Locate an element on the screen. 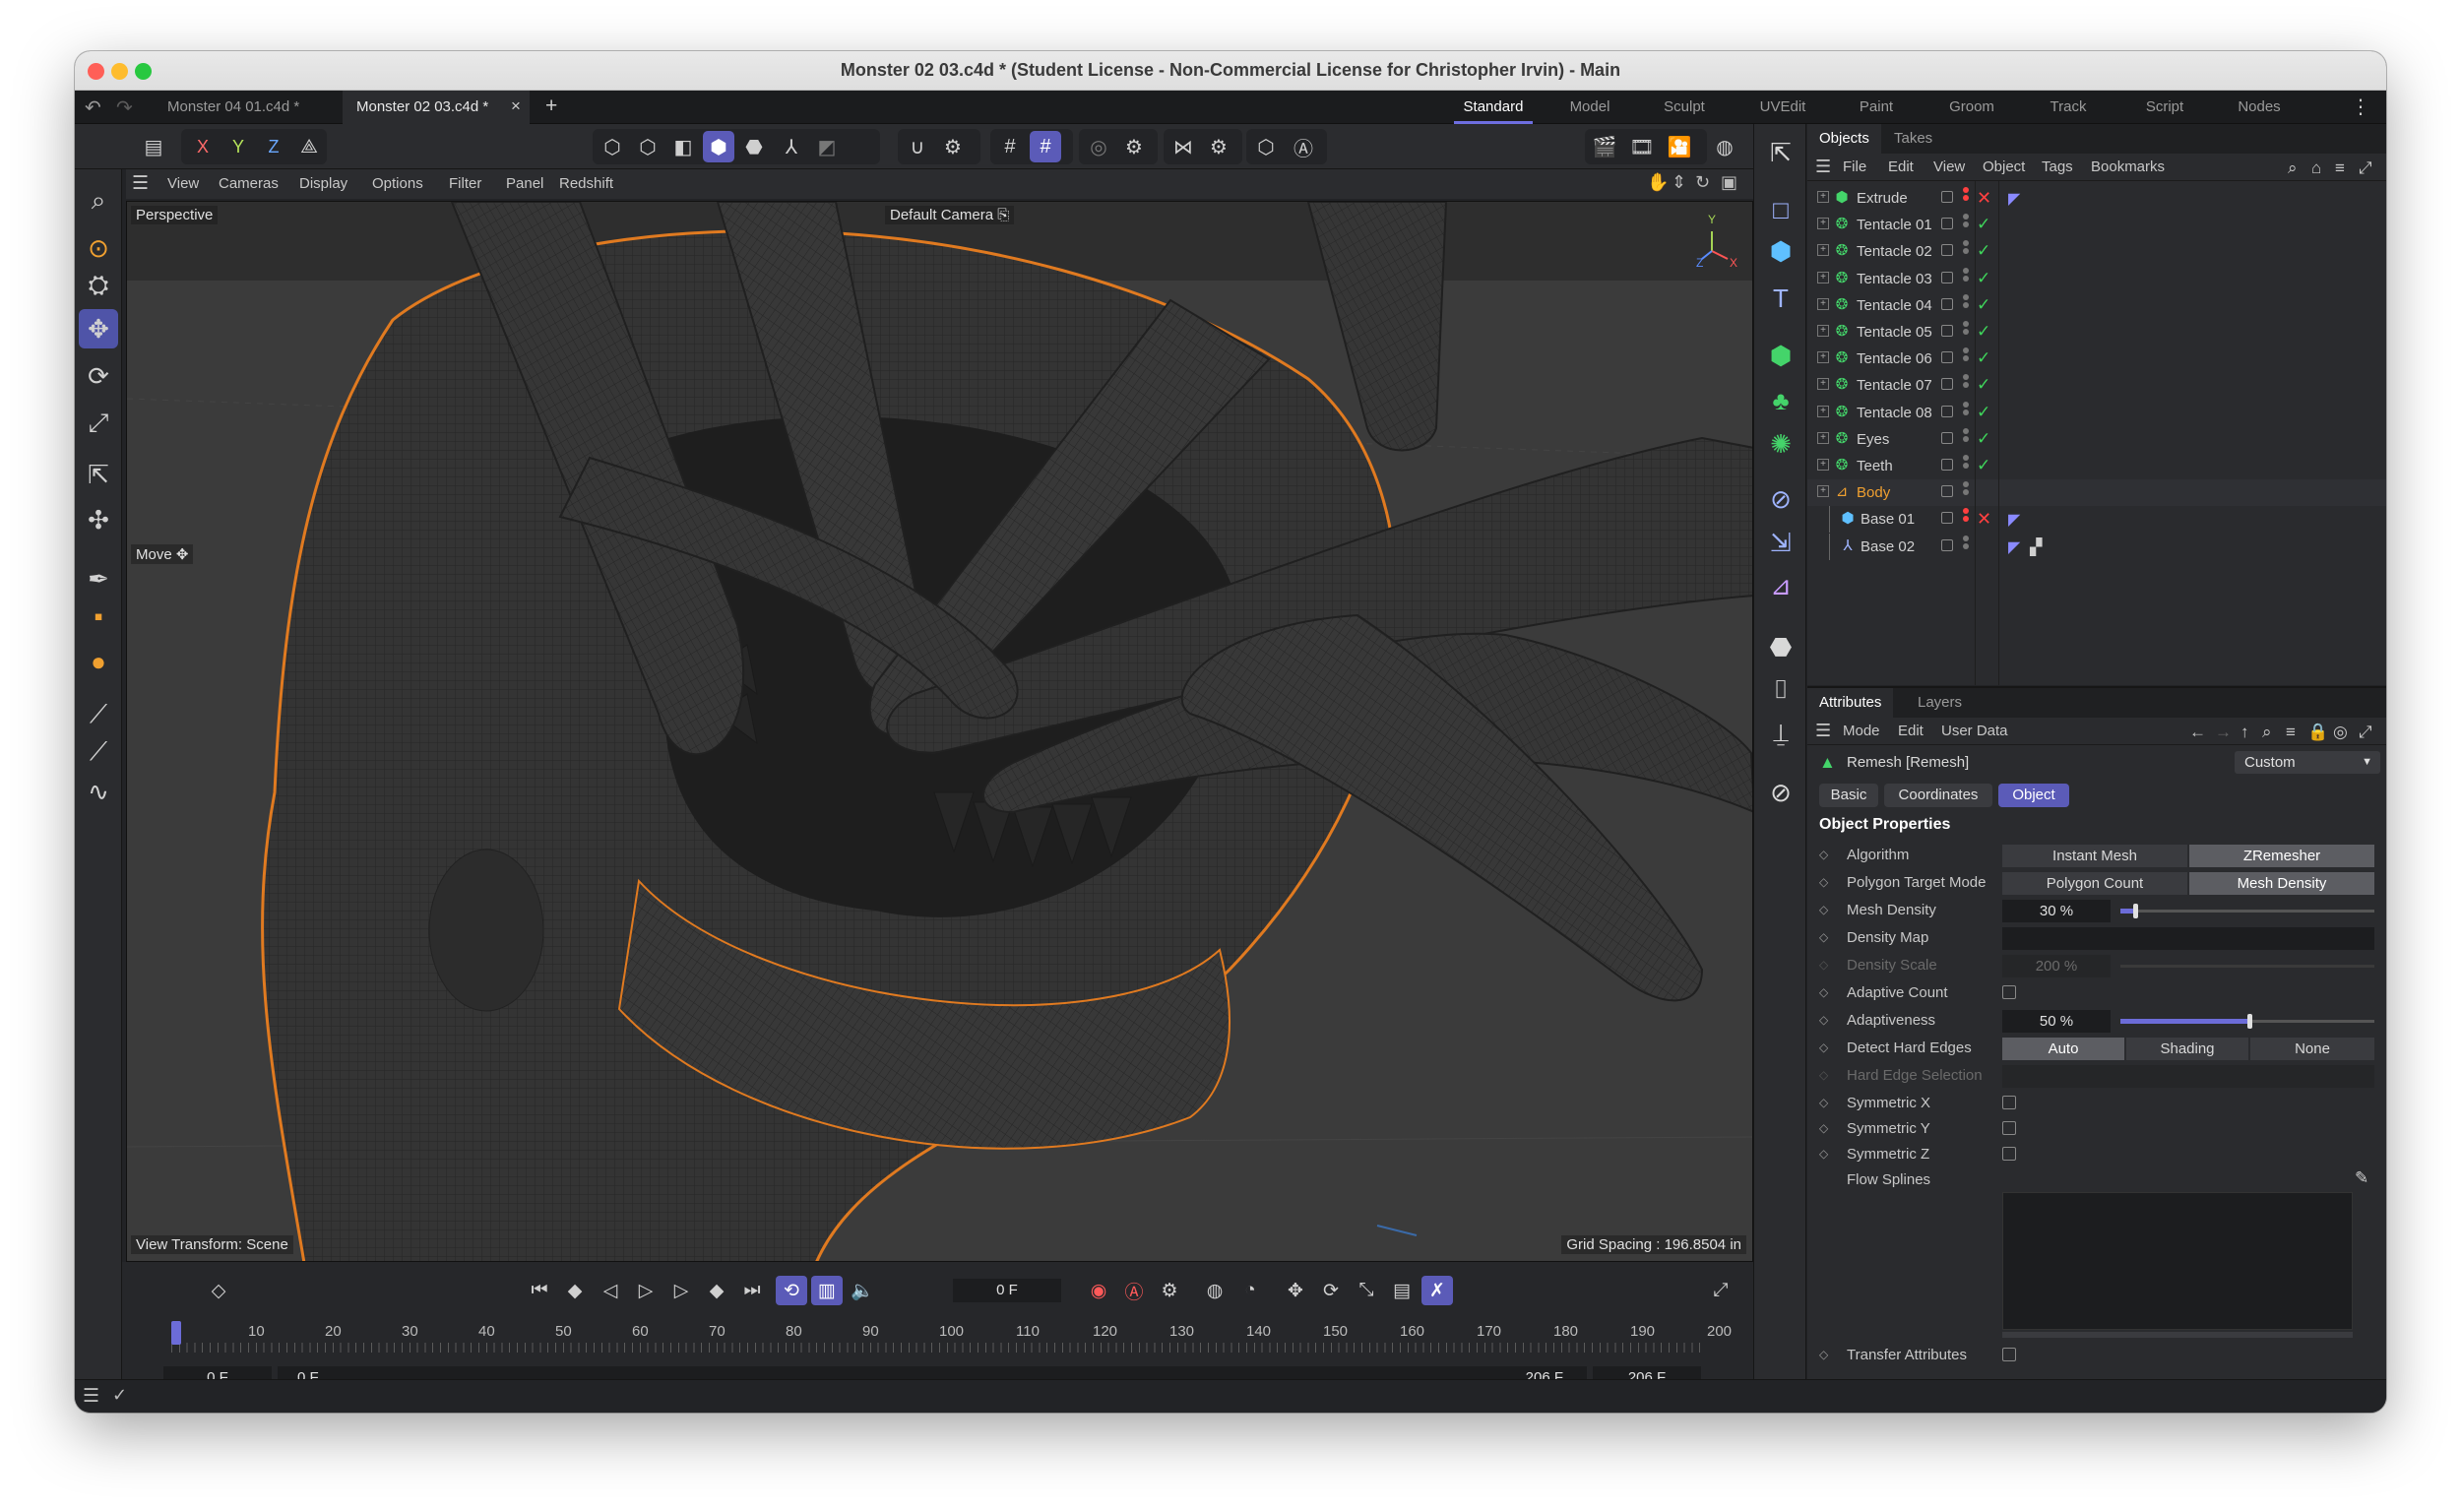 Image resolution: width=2461 pixels, height=1512 pixels. workspace-standard: Standard is located at coordinates (1493, 107).